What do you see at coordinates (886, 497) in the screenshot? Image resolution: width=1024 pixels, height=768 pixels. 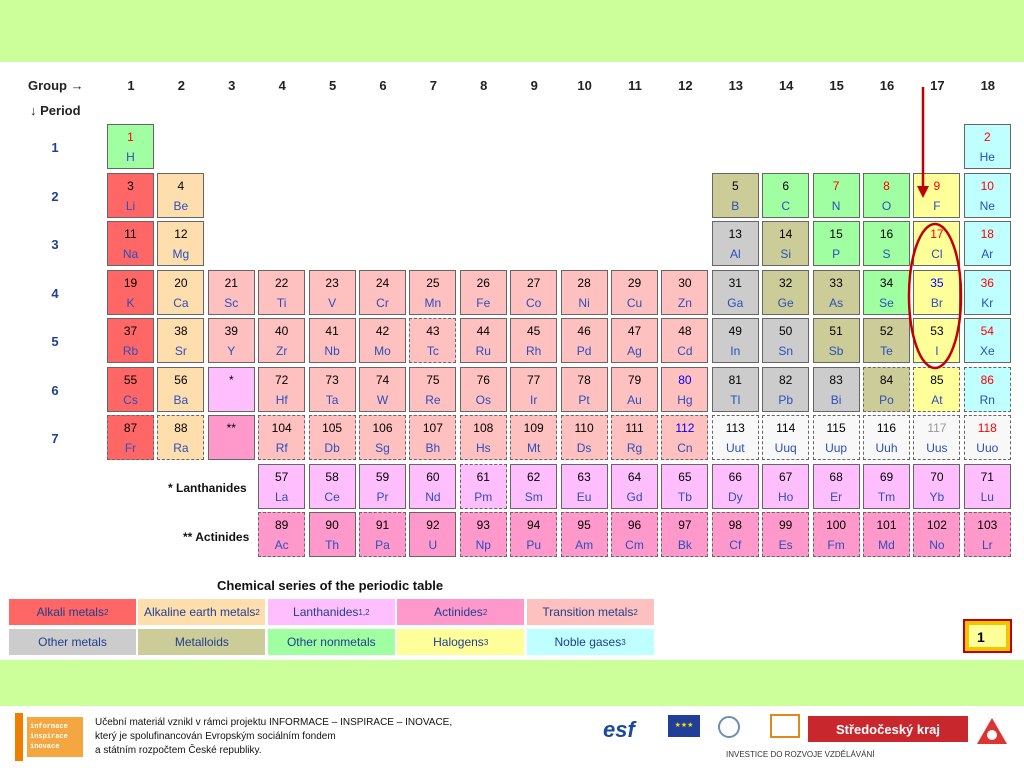 I see `element-symbol: Tm` at bounding box center [886, 497].